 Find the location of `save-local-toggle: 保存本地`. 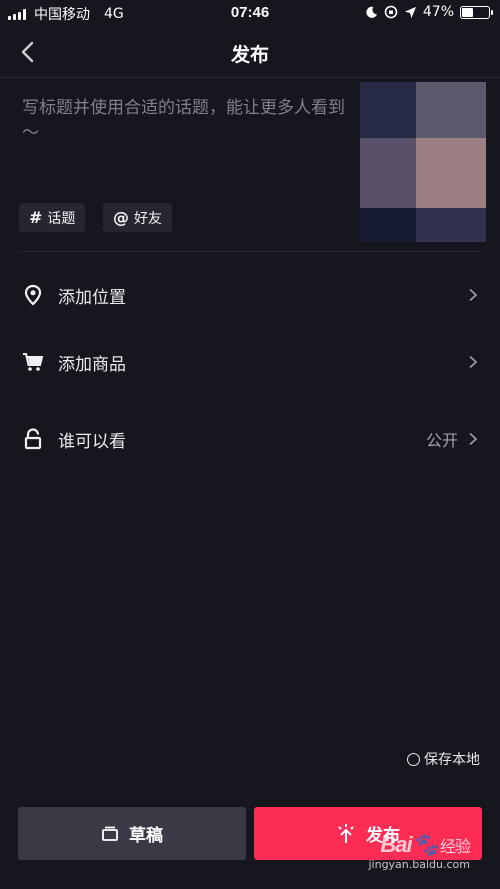

save-local-toggle: 保存本地 is located at coordinates (443, 759).